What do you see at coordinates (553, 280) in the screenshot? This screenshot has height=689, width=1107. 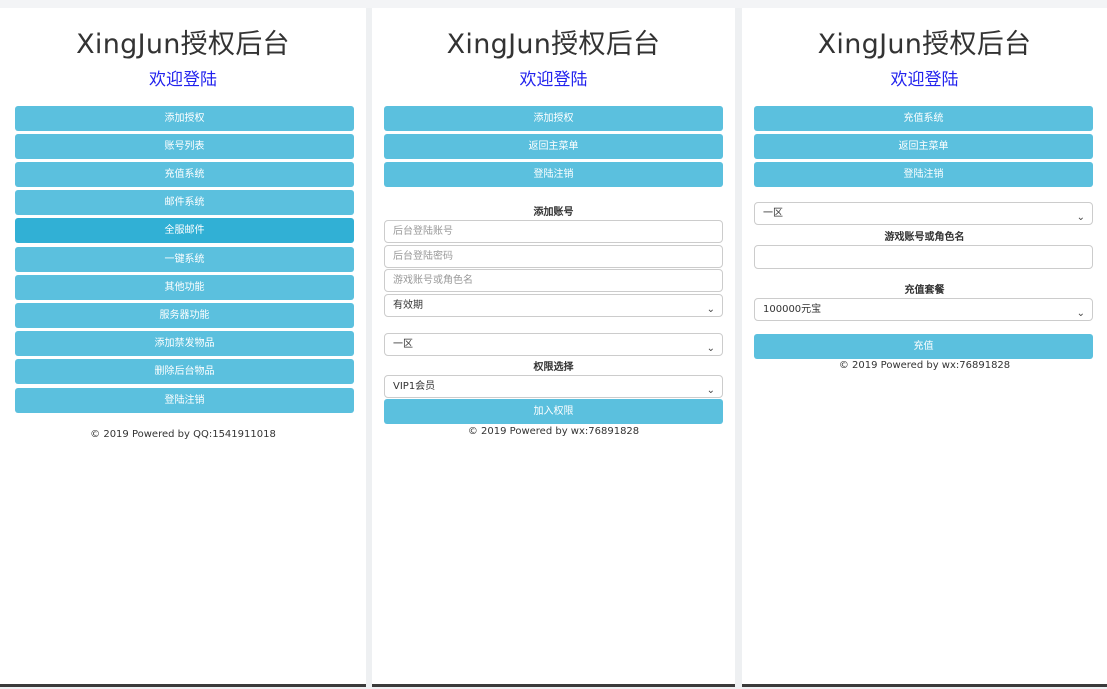 I see `game-account-input: 游戏账号或角色名` at bounding box center [553, 280].